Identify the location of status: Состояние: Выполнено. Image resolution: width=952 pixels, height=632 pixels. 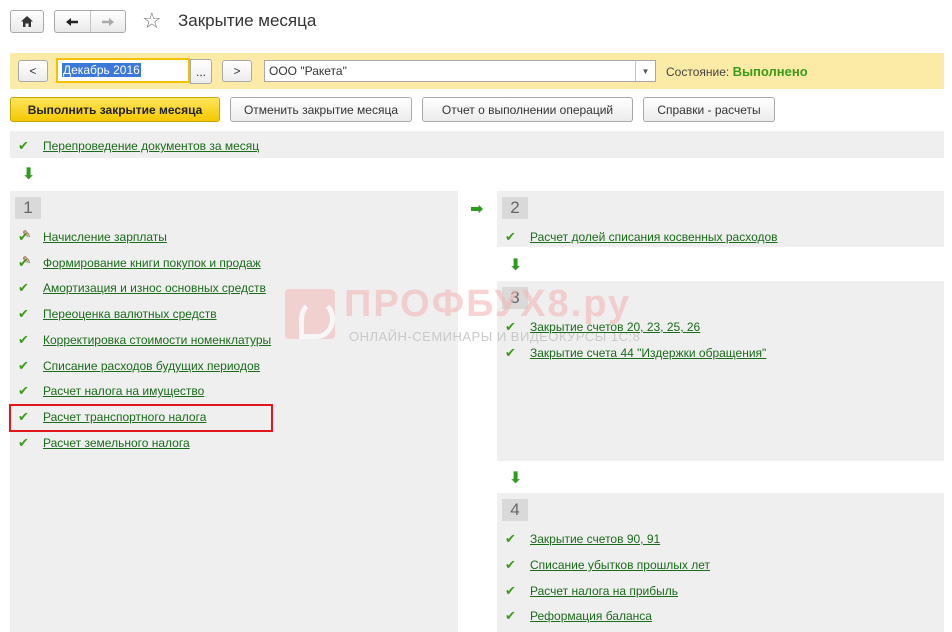
(737, 71).